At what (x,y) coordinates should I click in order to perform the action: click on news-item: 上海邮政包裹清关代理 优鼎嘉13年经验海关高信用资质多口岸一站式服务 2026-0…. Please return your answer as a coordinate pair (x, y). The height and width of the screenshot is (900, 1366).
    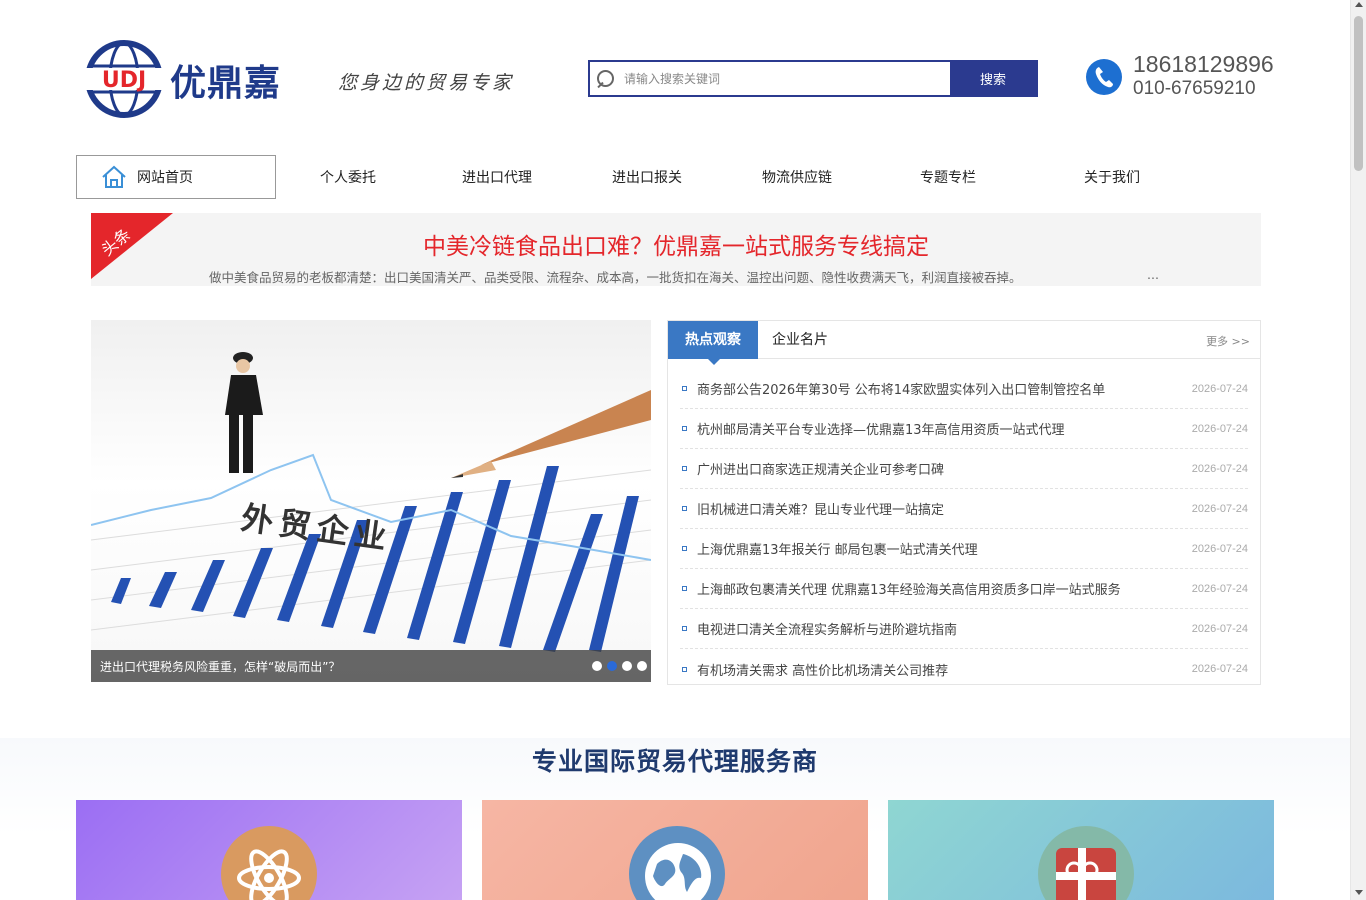
    Looking at the image, I should click on (964, 589).